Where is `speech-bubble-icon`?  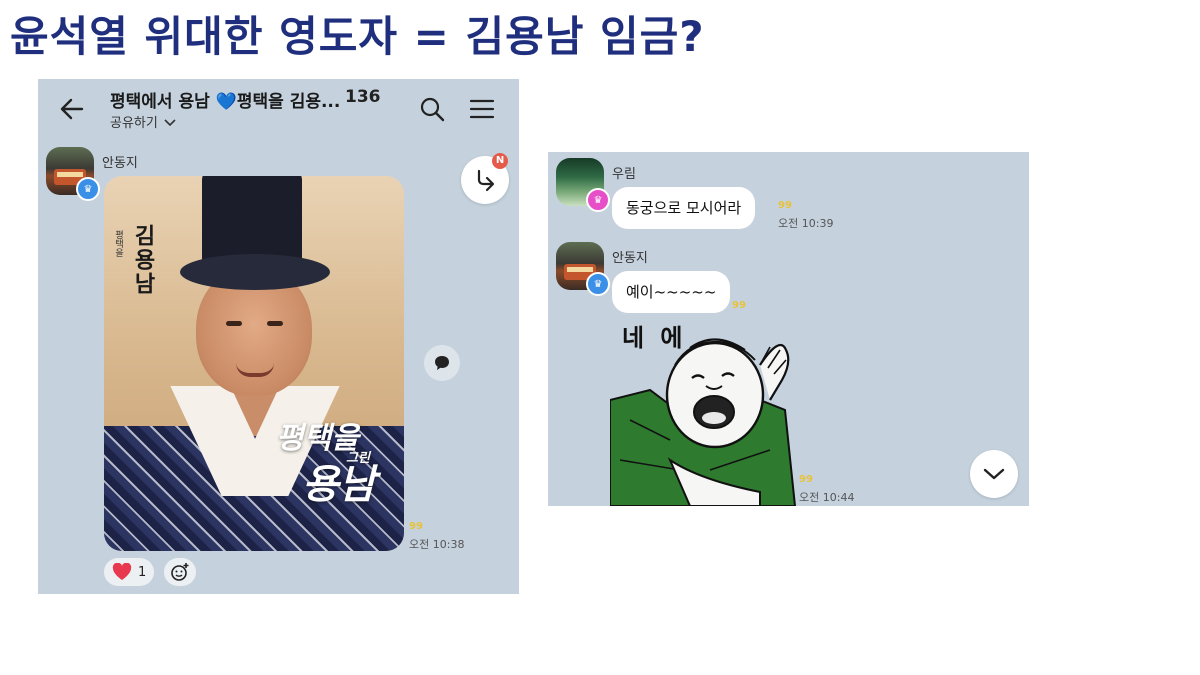
speech-bubble-icon is located at coordinates (442, 363).